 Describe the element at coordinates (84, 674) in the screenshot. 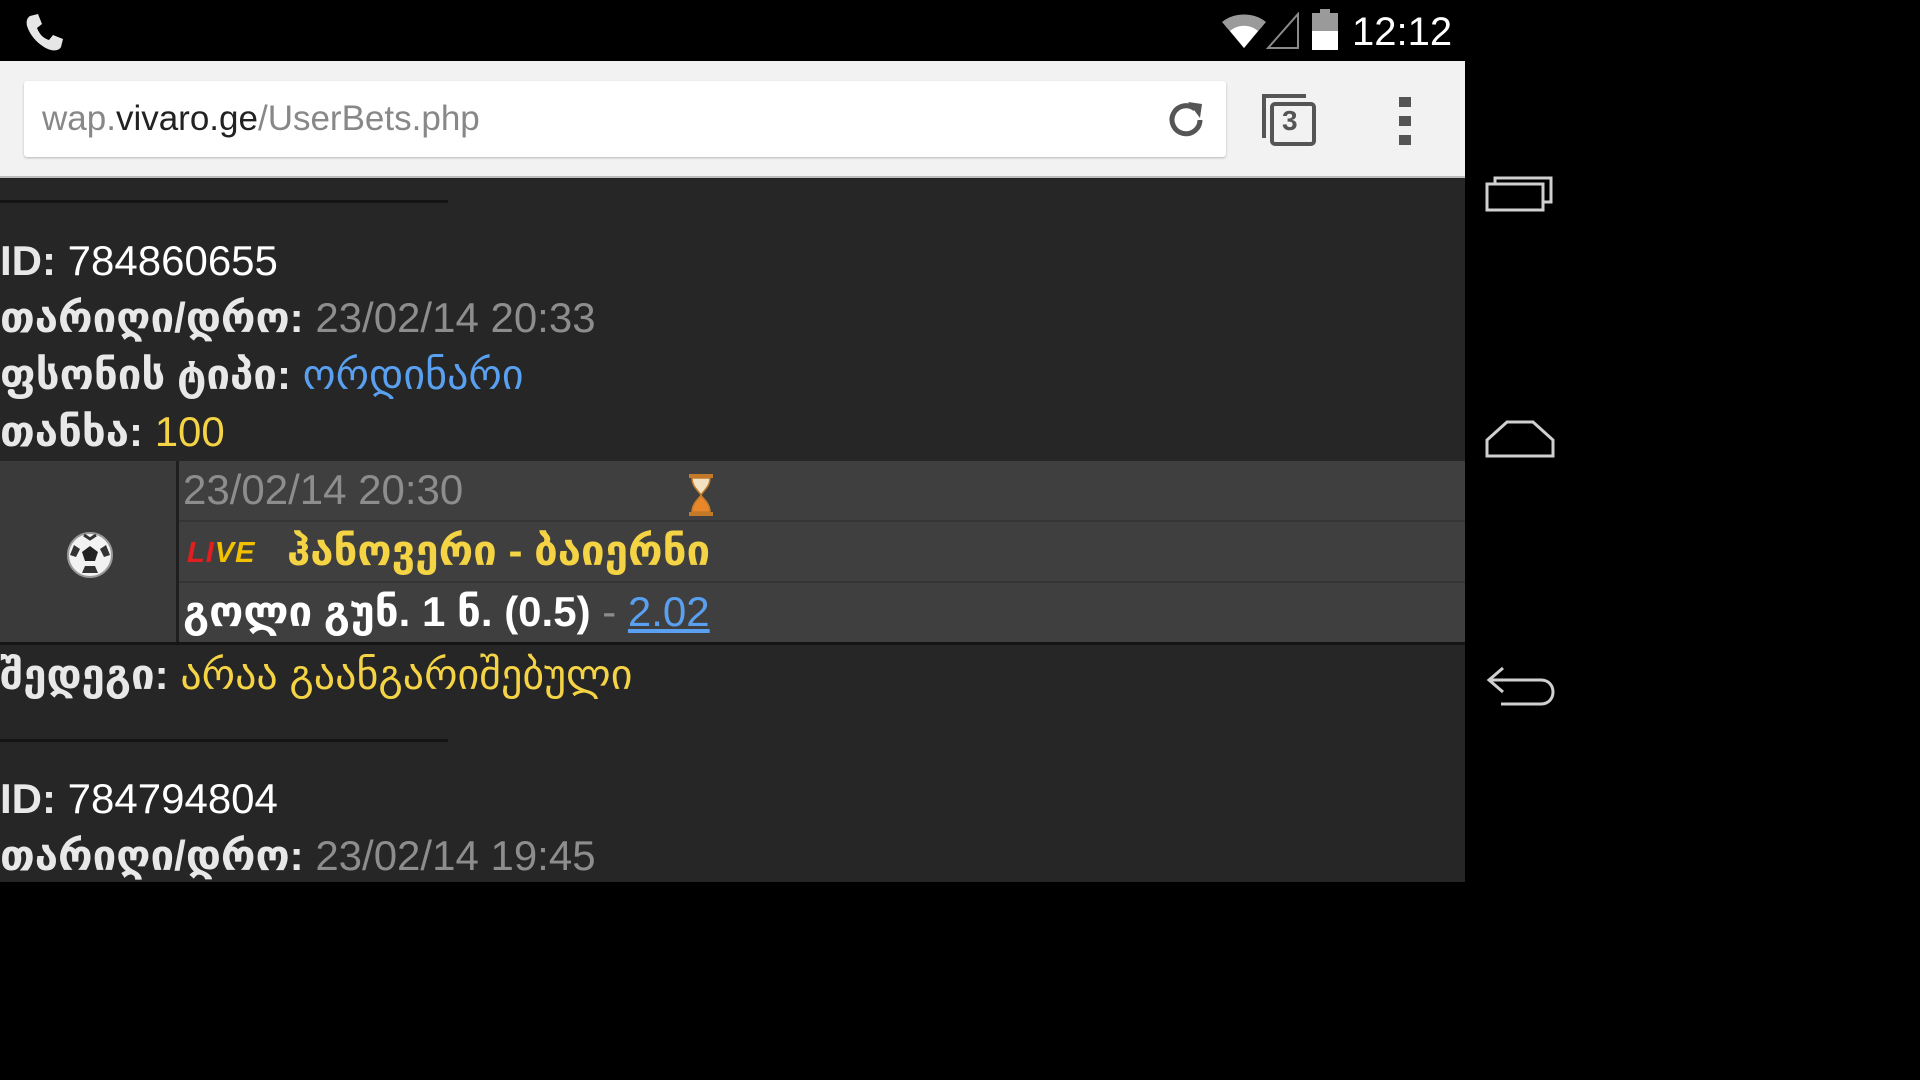

I see `bet-result-label: შედეგი:` at that location.